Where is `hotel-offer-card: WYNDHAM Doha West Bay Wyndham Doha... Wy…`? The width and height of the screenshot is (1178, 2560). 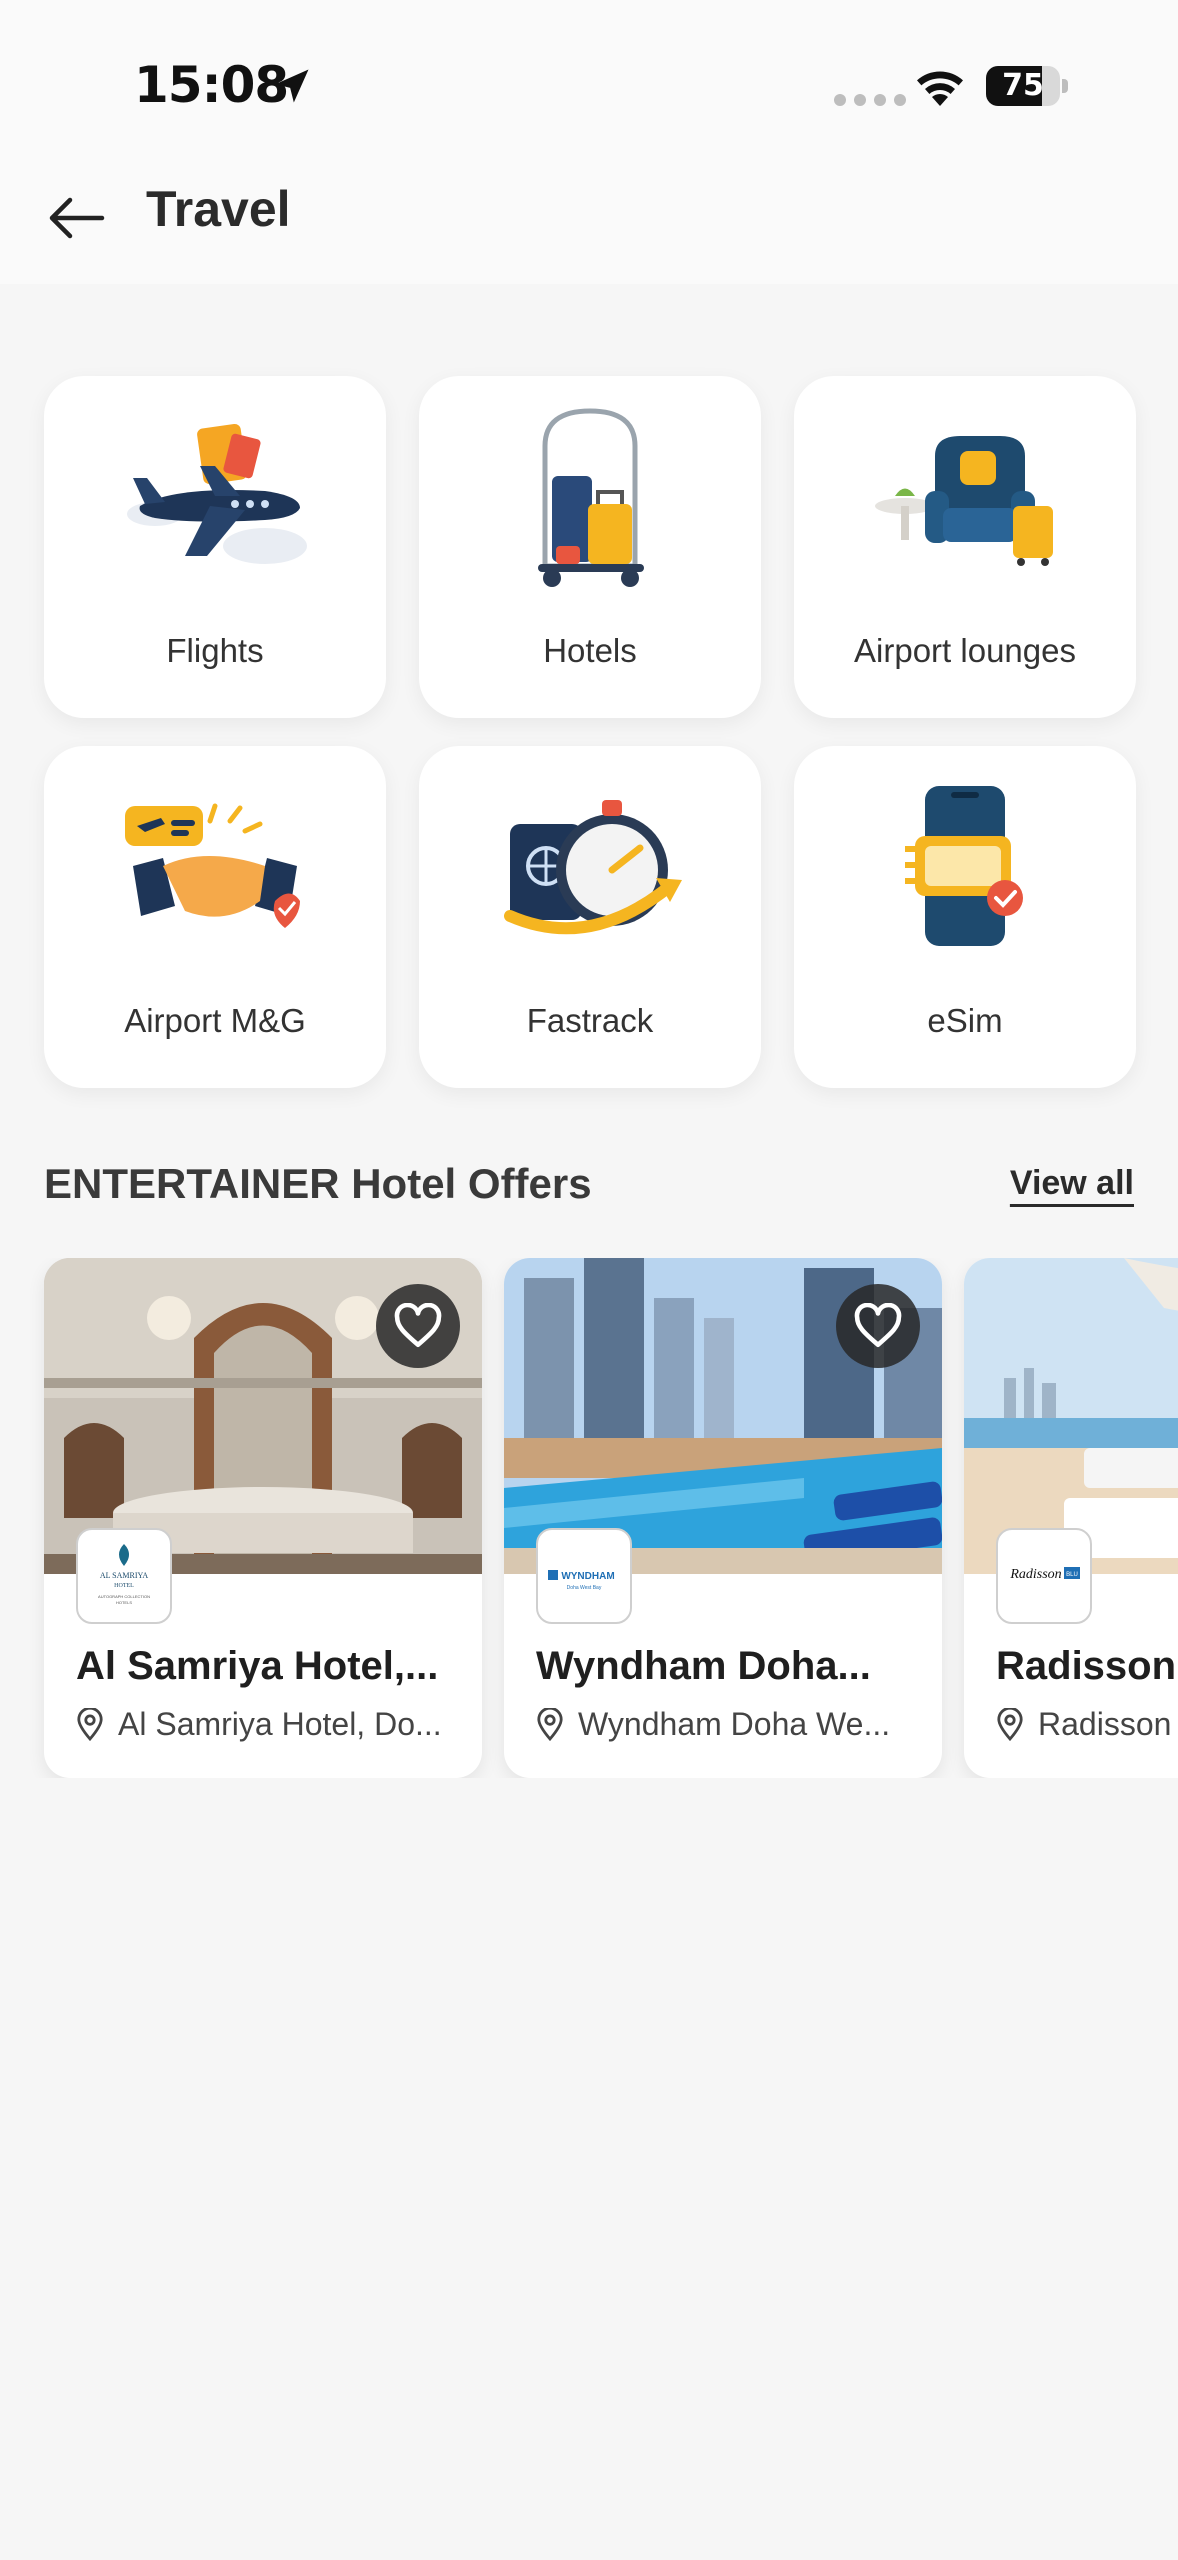 hotel-offer-card: WYNDHAM Doha West Bay Wyndham Doha... Wy… is located at coordinates (723, 1518).